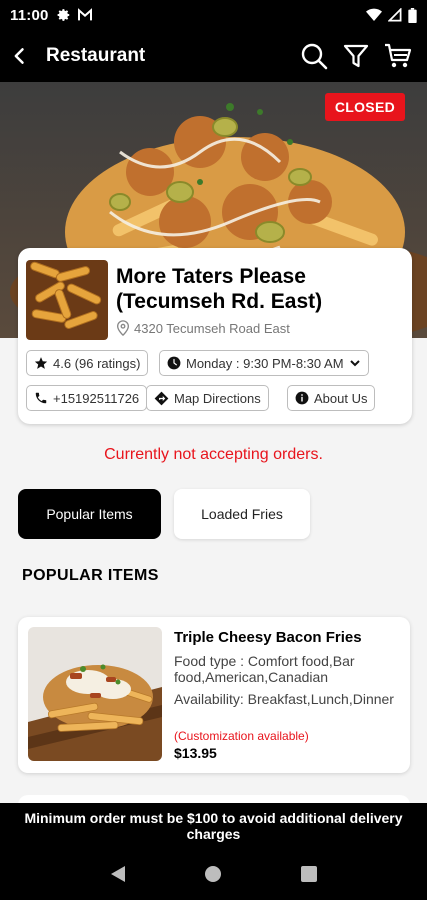 This screenshot has height=900, width=427. Describe the element at coordinates (41, 398) in the screenshot. I see `phone-icon` at that location.